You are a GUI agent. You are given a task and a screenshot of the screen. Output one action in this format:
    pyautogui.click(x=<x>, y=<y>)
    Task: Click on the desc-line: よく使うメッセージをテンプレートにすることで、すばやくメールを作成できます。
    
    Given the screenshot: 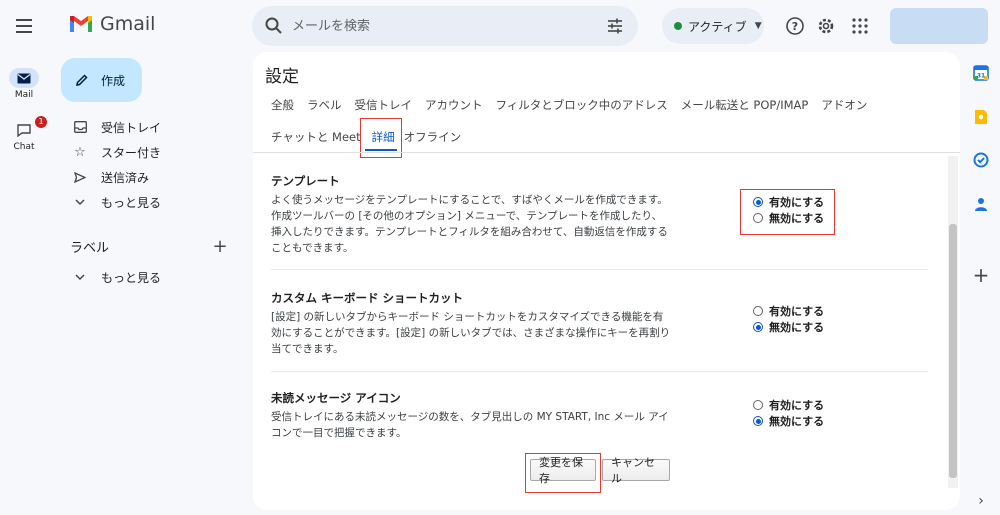 What is the action you would take?
    pyautogui.click(x=469, y=200)
    